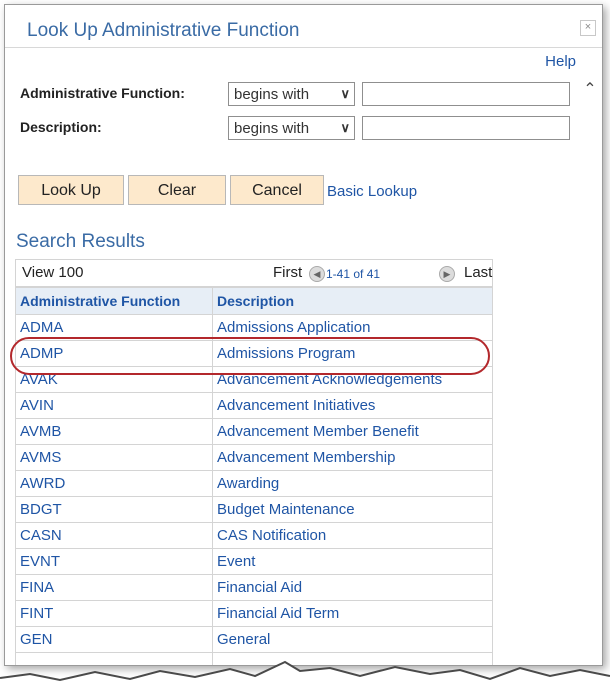  Describe the element at coordinates (466, 94) in the screenshot. I see `admin-function-input` at that location.